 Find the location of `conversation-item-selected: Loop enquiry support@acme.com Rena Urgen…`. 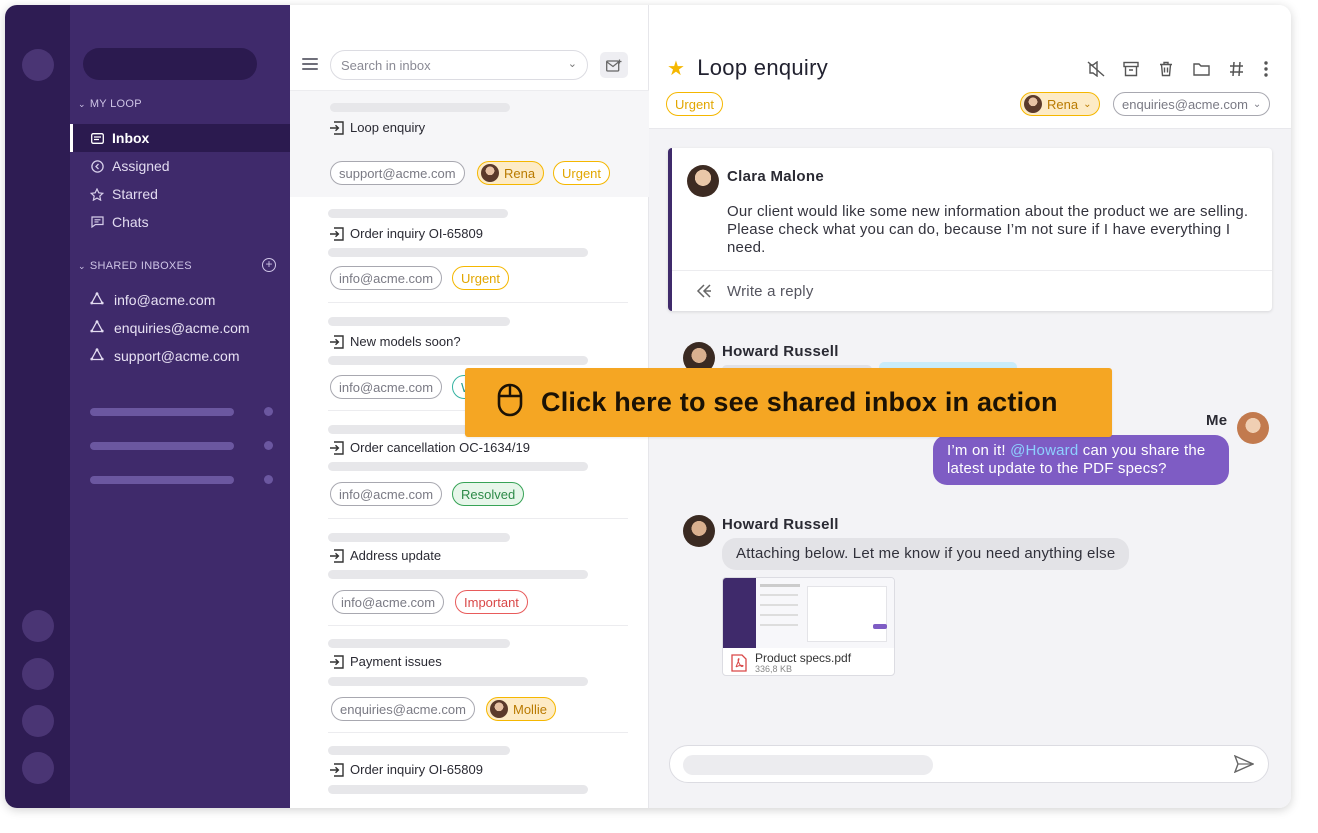

conversation-item-selected: Loop enquiry support@acme.com Rena Urgen… is located at coordinates (469, 144).